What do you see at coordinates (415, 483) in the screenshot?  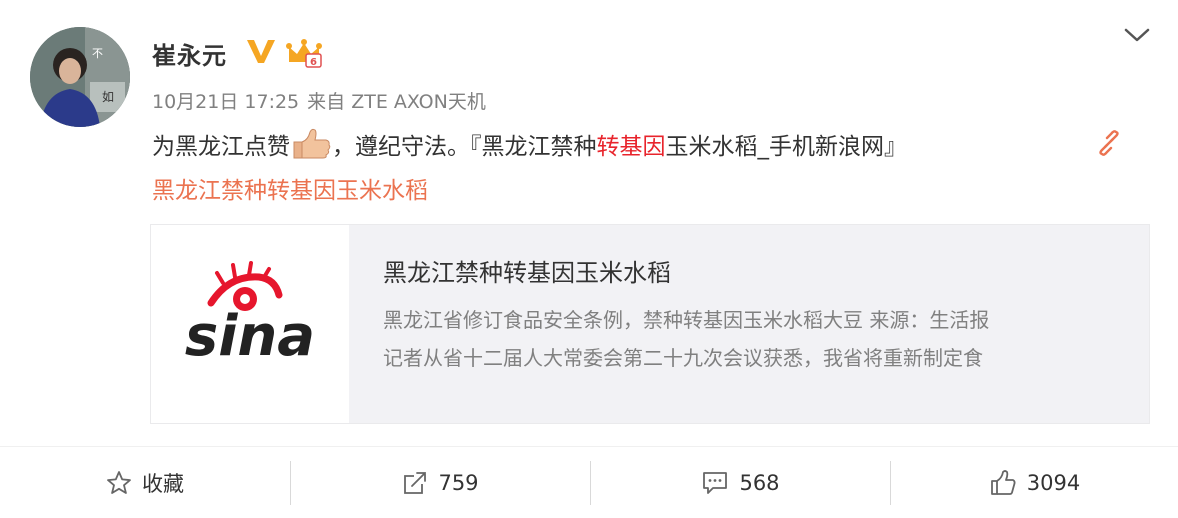 I see `share-icon` at bounding box center [415, 483].